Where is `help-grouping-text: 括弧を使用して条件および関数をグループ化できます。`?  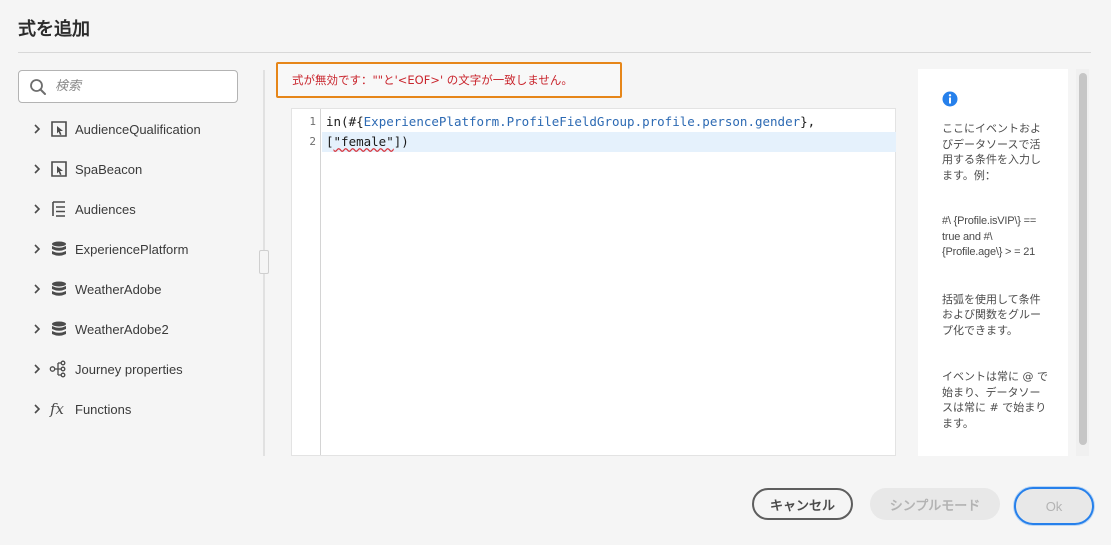
help-grouping-text: 括弧を使用して条件および関数をグループ化できます。 is located at coordinates (991, 314).